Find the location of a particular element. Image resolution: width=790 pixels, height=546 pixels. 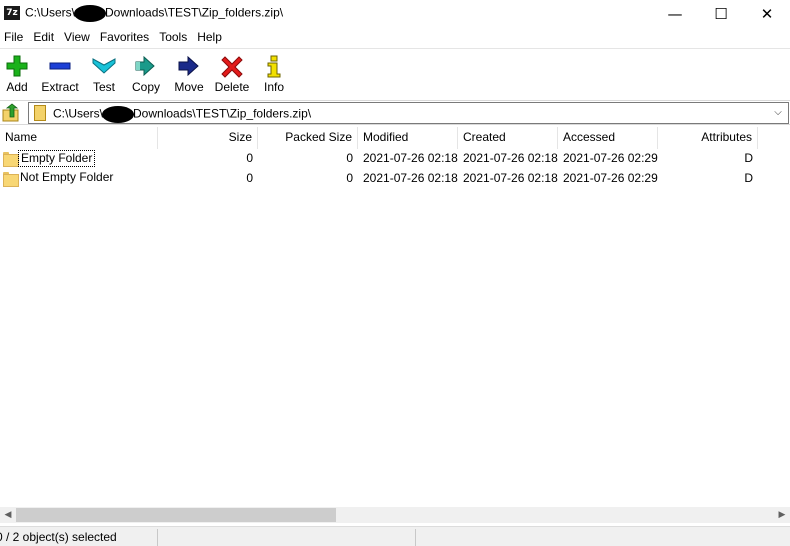

column-attributes: Attributes is located at coordinates (708, 138).